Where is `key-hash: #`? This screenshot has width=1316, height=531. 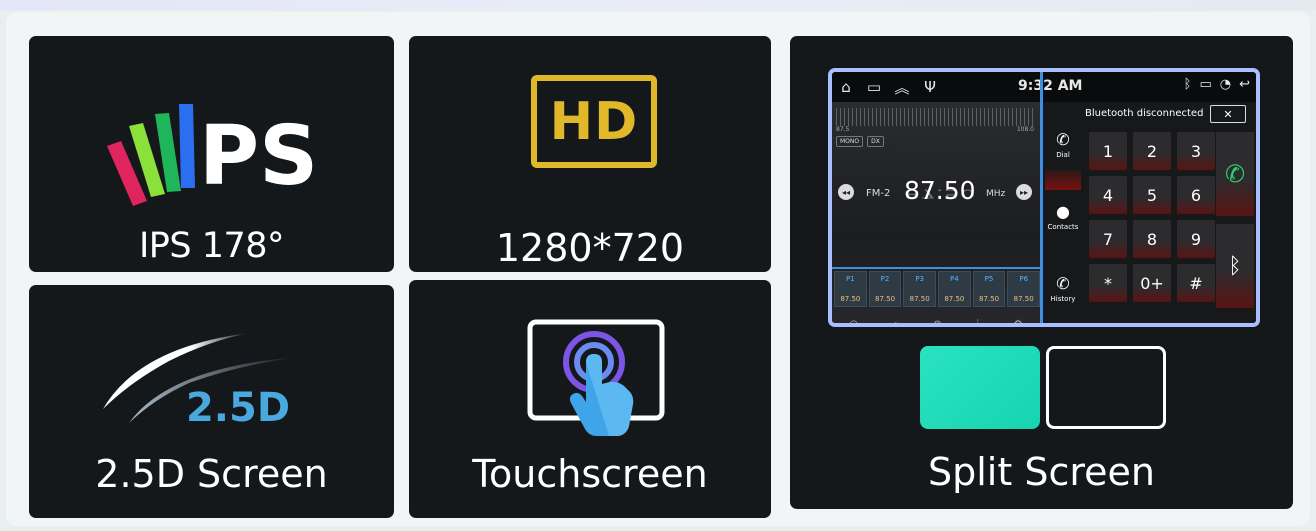 key-hash: # is located at coordinates (1196, 283).